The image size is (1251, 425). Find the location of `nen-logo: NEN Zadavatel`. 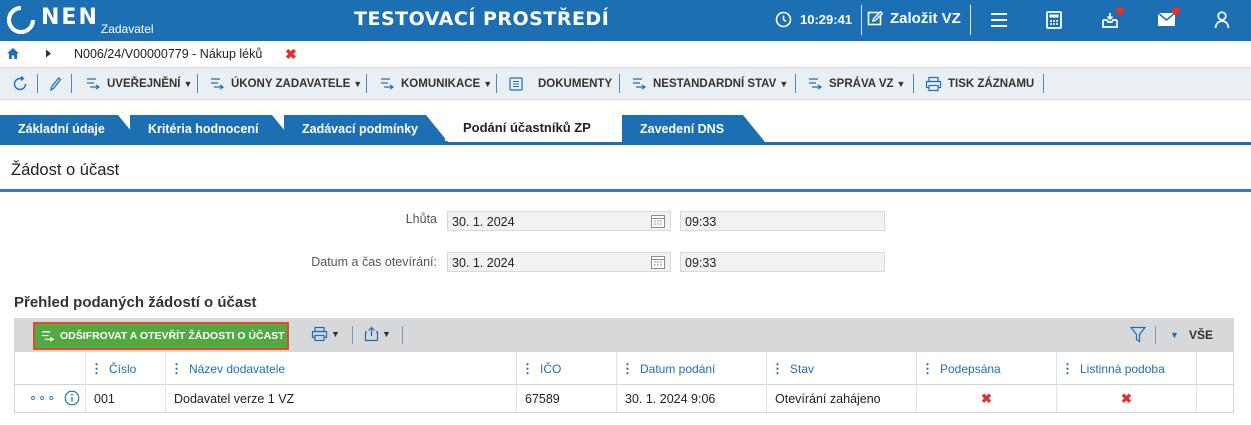

nen-logo: NEN Zadavatel is located at coordinates (80, 20).